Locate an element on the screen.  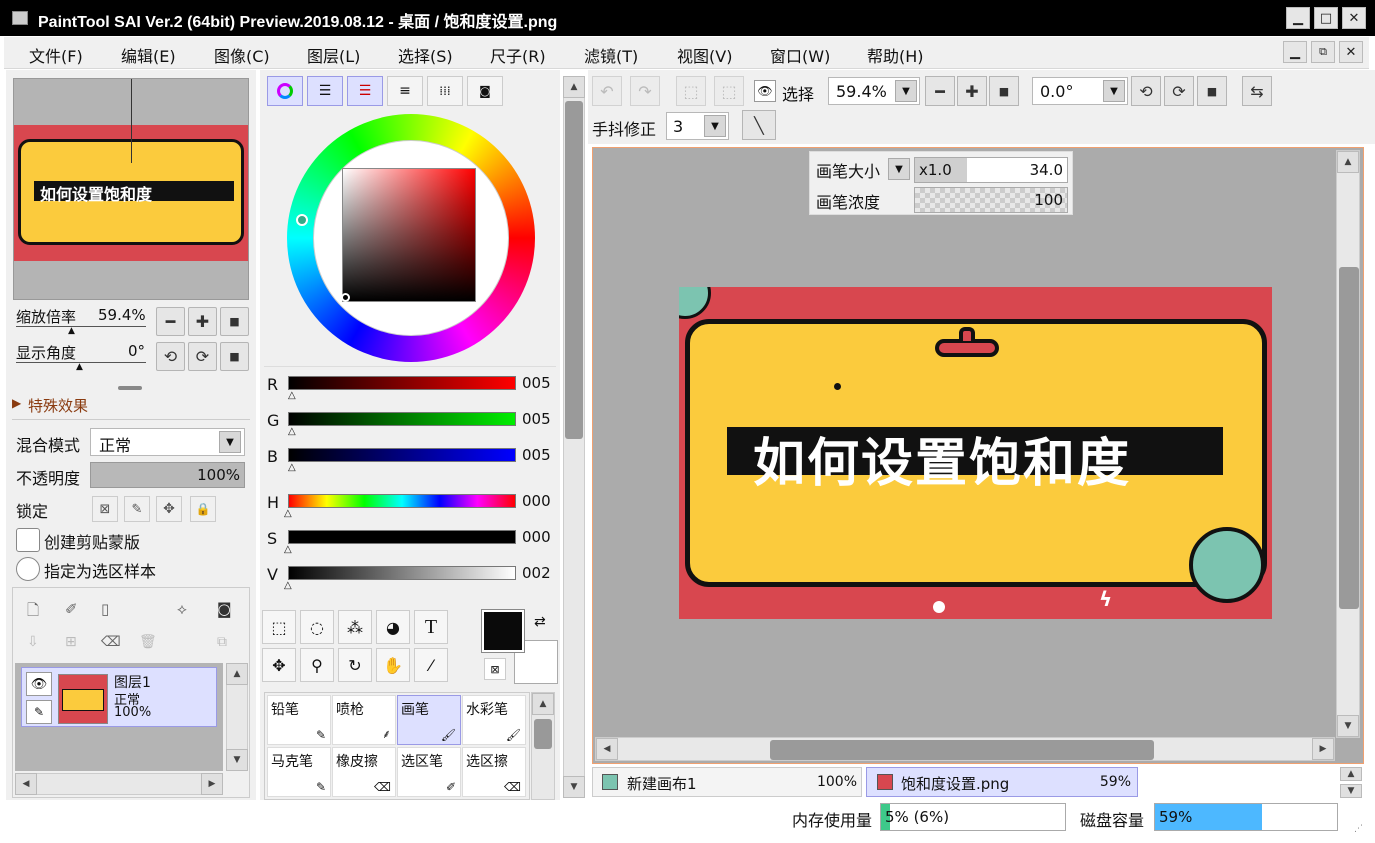
undo-button: ↶ is located at coordinates (607, 91).